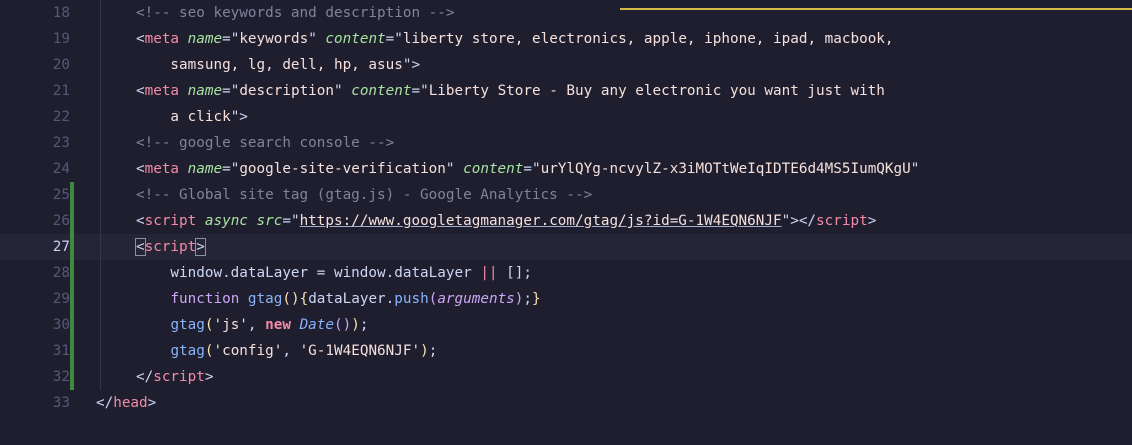 The image size is (1132, 445). I want to click on code-token: dataLayer., so click(351, 299).